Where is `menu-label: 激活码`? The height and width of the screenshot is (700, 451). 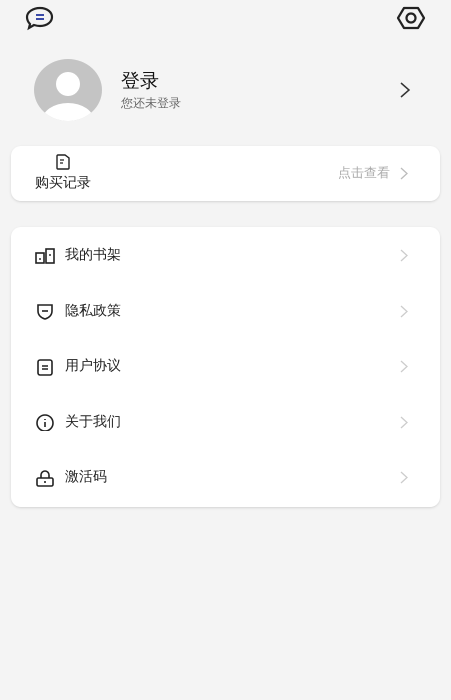 menu-label: 激活码 is located at coordinates (86, 478).